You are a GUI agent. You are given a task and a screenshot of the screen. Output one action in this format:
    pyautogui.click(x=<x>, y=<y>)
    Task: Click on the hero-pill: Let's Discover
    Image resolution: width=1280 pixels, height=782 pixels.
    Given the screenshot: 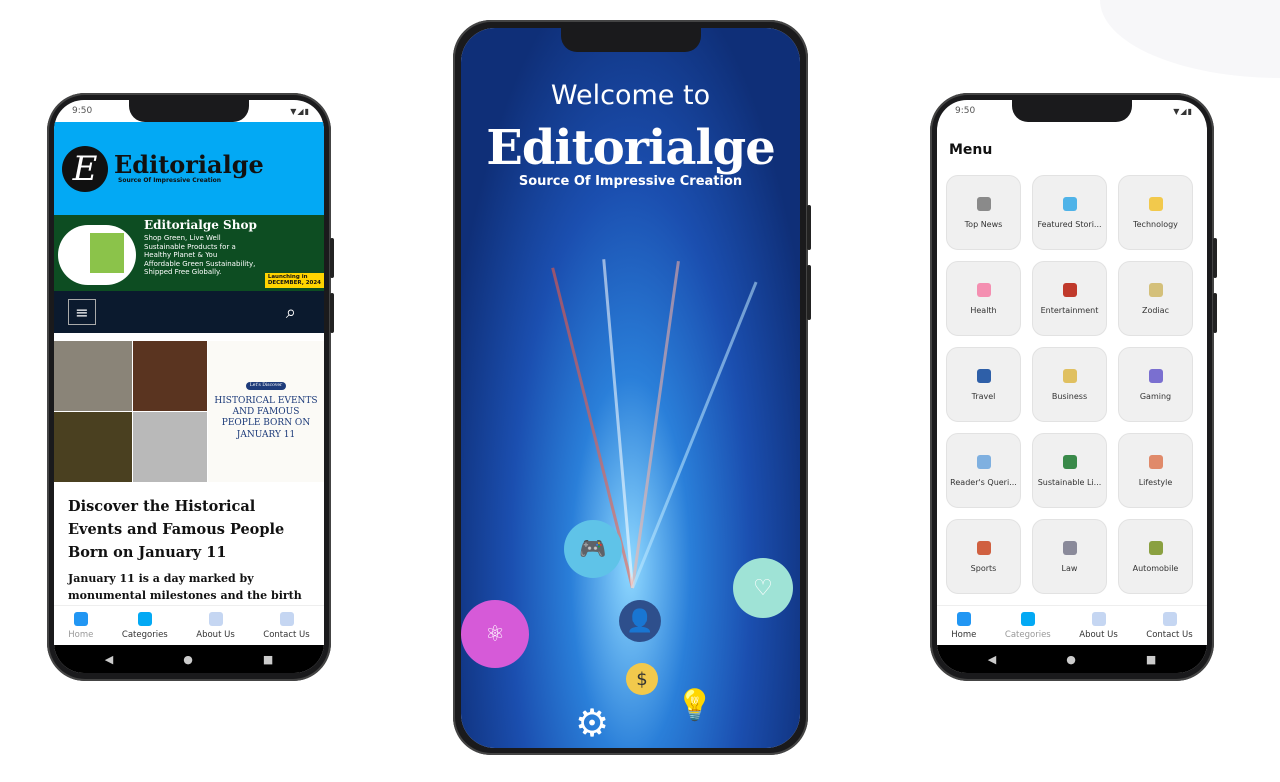 What is the action you would take?
    pyautogui.click(x=266, y=386)
    